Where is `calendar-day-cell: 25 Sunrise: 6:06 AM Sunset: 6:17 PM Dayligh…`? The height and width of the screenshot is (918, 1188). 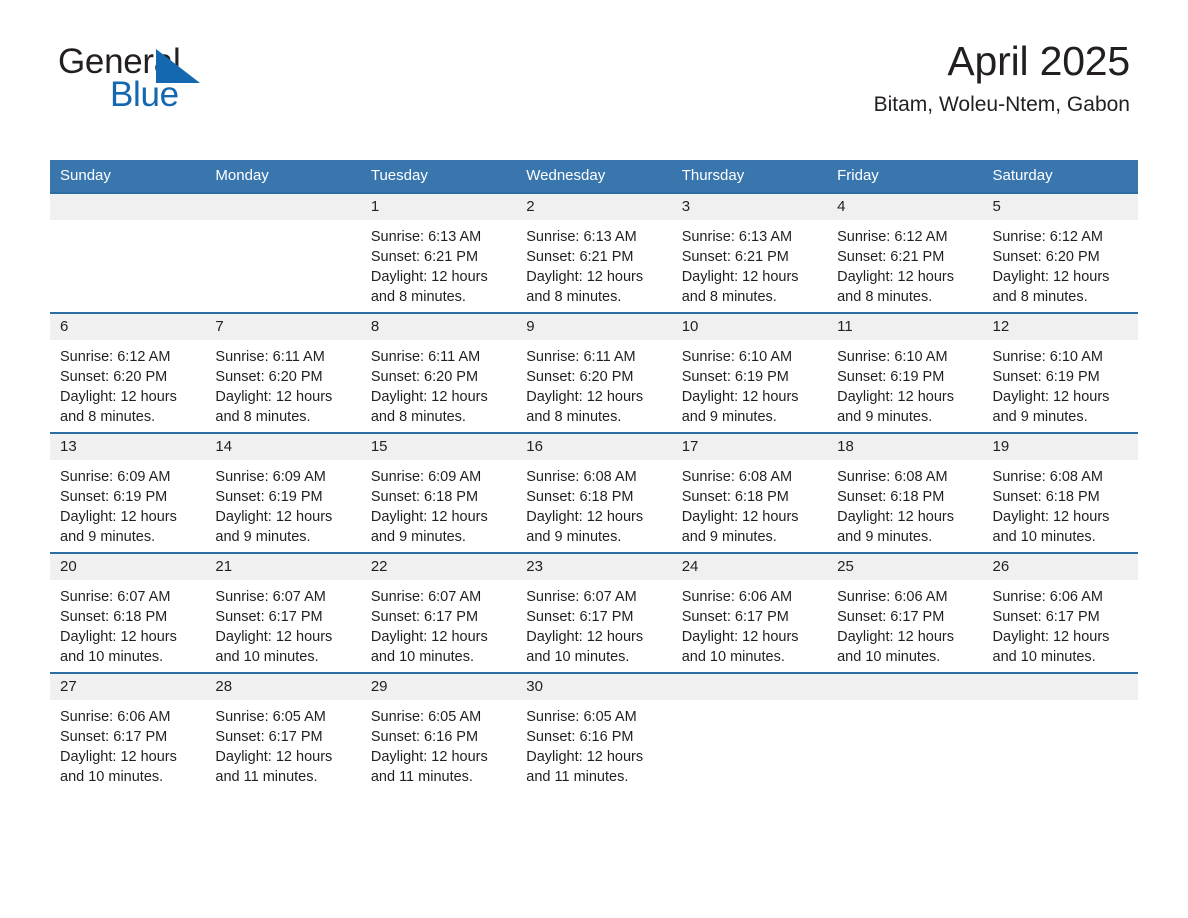 calendar-day-cell: 25 Sunrise: 6:06 AM Sunset: 6:17 PM Dayligh… is located at coordinates (905, 612).